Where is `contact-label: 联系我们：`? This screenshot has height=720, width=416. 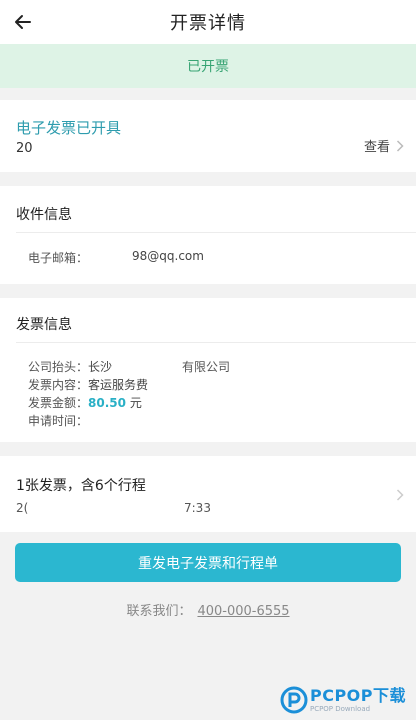 contact-label: 联系我们： is located at coordinates (159, 611).